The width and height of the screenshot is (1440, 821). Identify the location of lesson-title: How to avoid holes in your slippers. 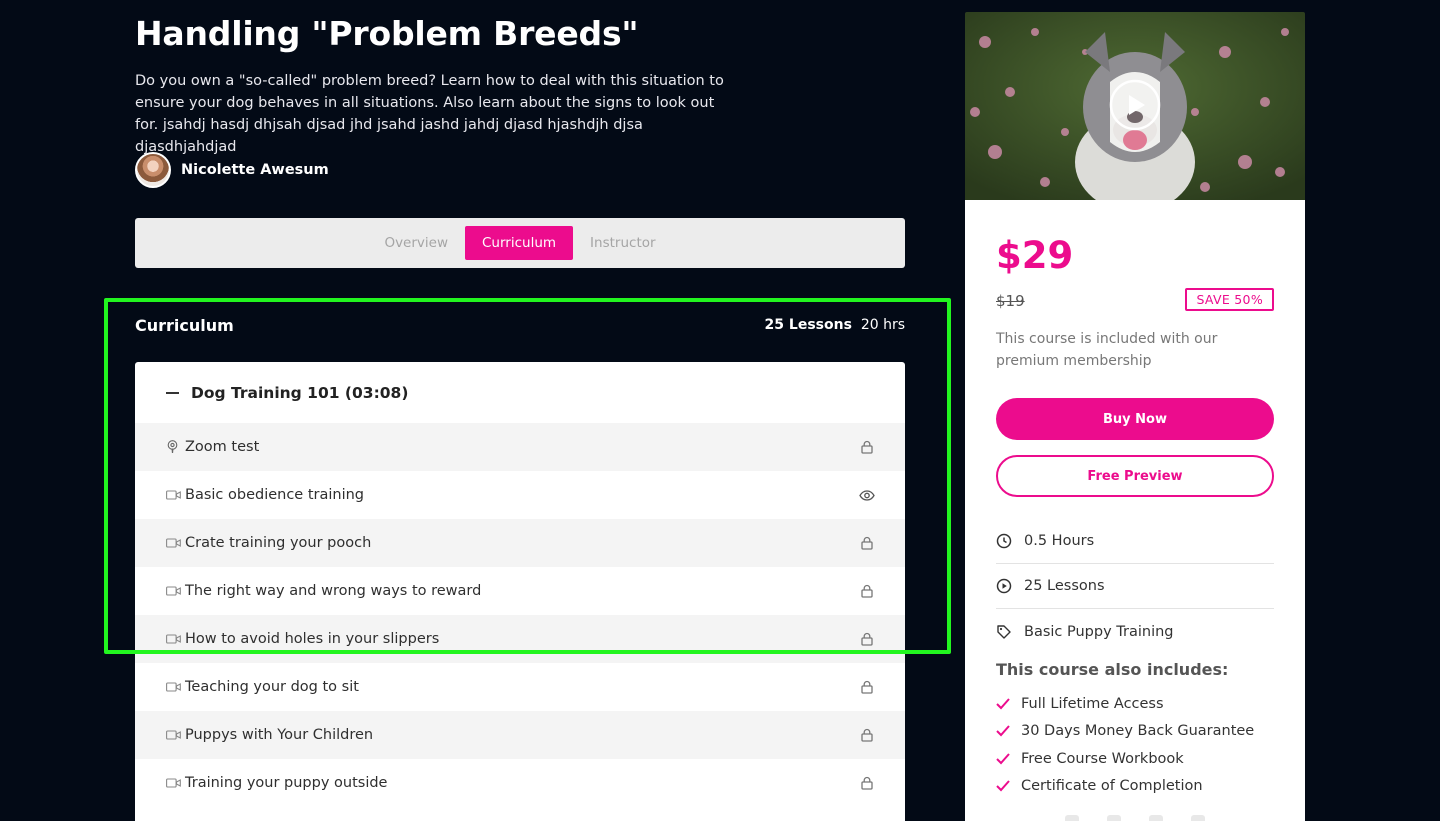
(522, 639).